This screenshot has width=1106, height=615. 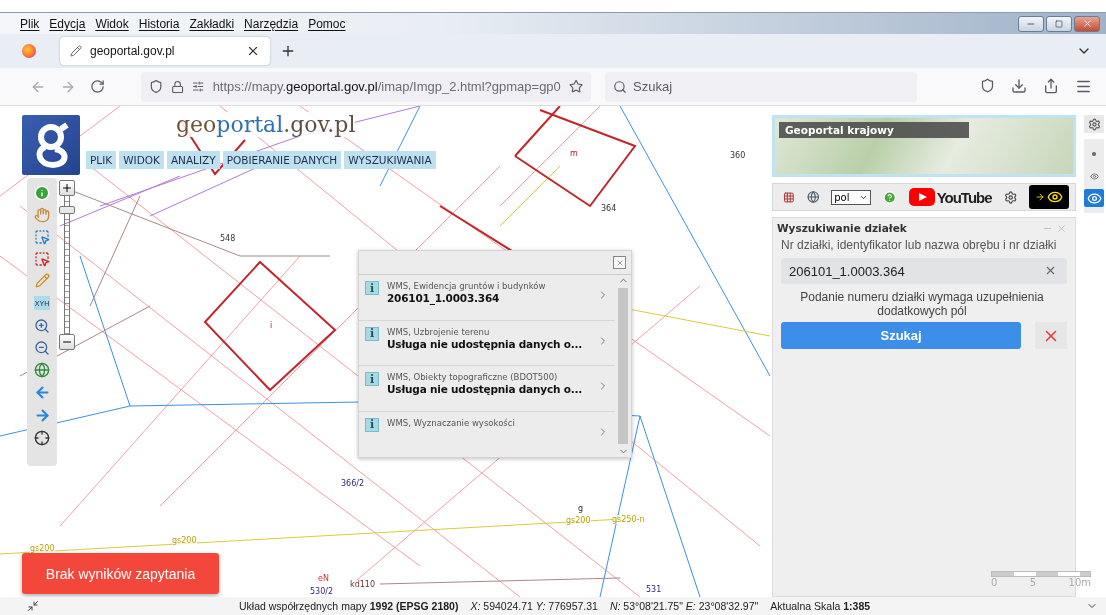 What do you see at coordinates (30, 23) in the screenshot?
I see `menu-item: Plik` at bounding box center [30, 23].